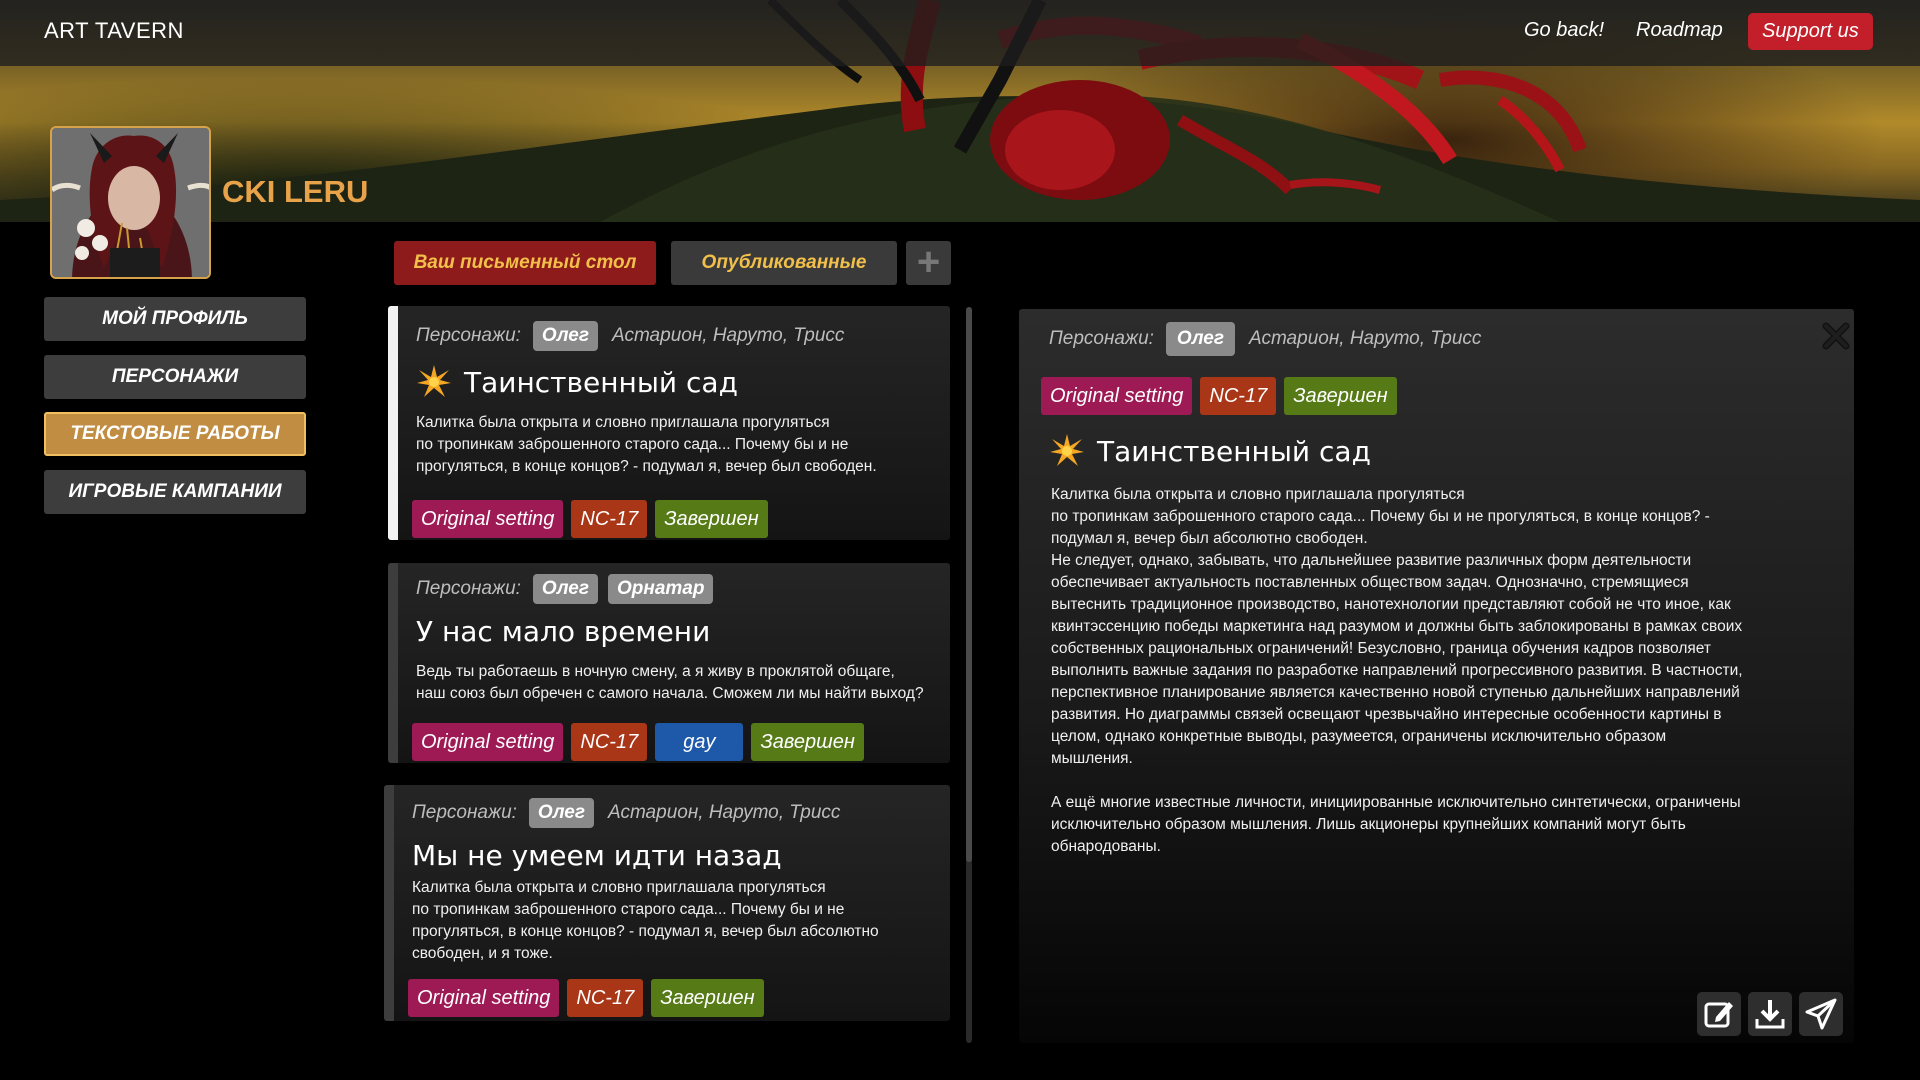 This screenshot has width=1920, height=1080. Describe the element at coordinates (175, 492) in the screenshot. I see `sidebar-item-game-campaigns: ИГРОВЫЕ КАМПАНИИ` at that location.